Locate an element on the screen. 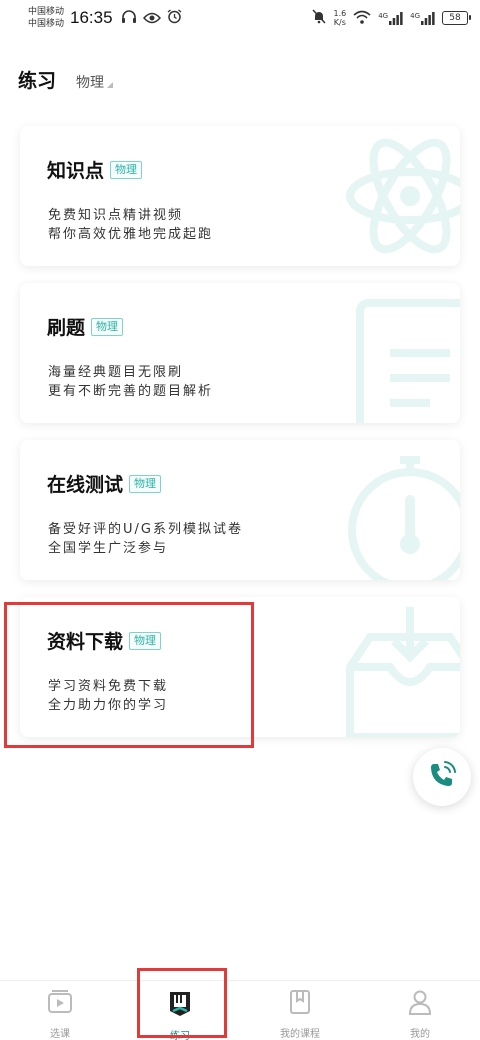 The image size is (480, 1040). nav-label: 我的 is located at coordinates (420, 1034).